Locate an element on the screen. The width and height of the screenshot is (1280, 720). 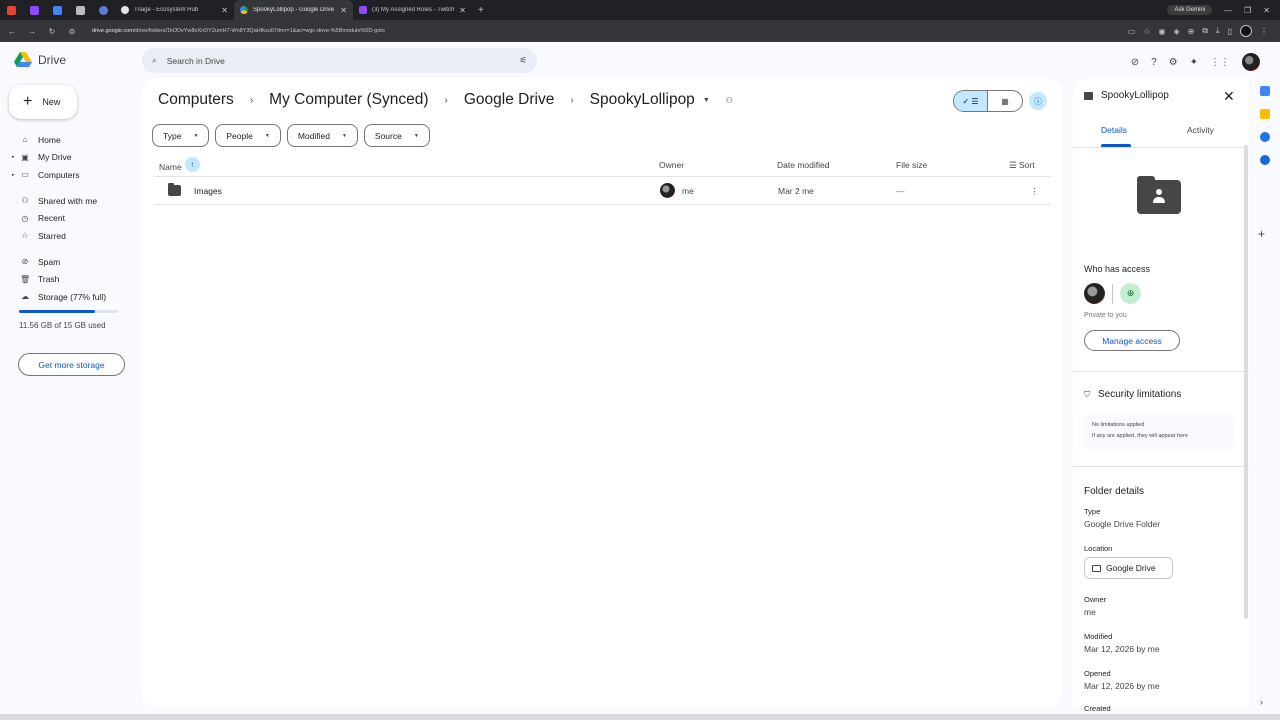
search-input: Search in Drive is located at coordinates (338, 61).